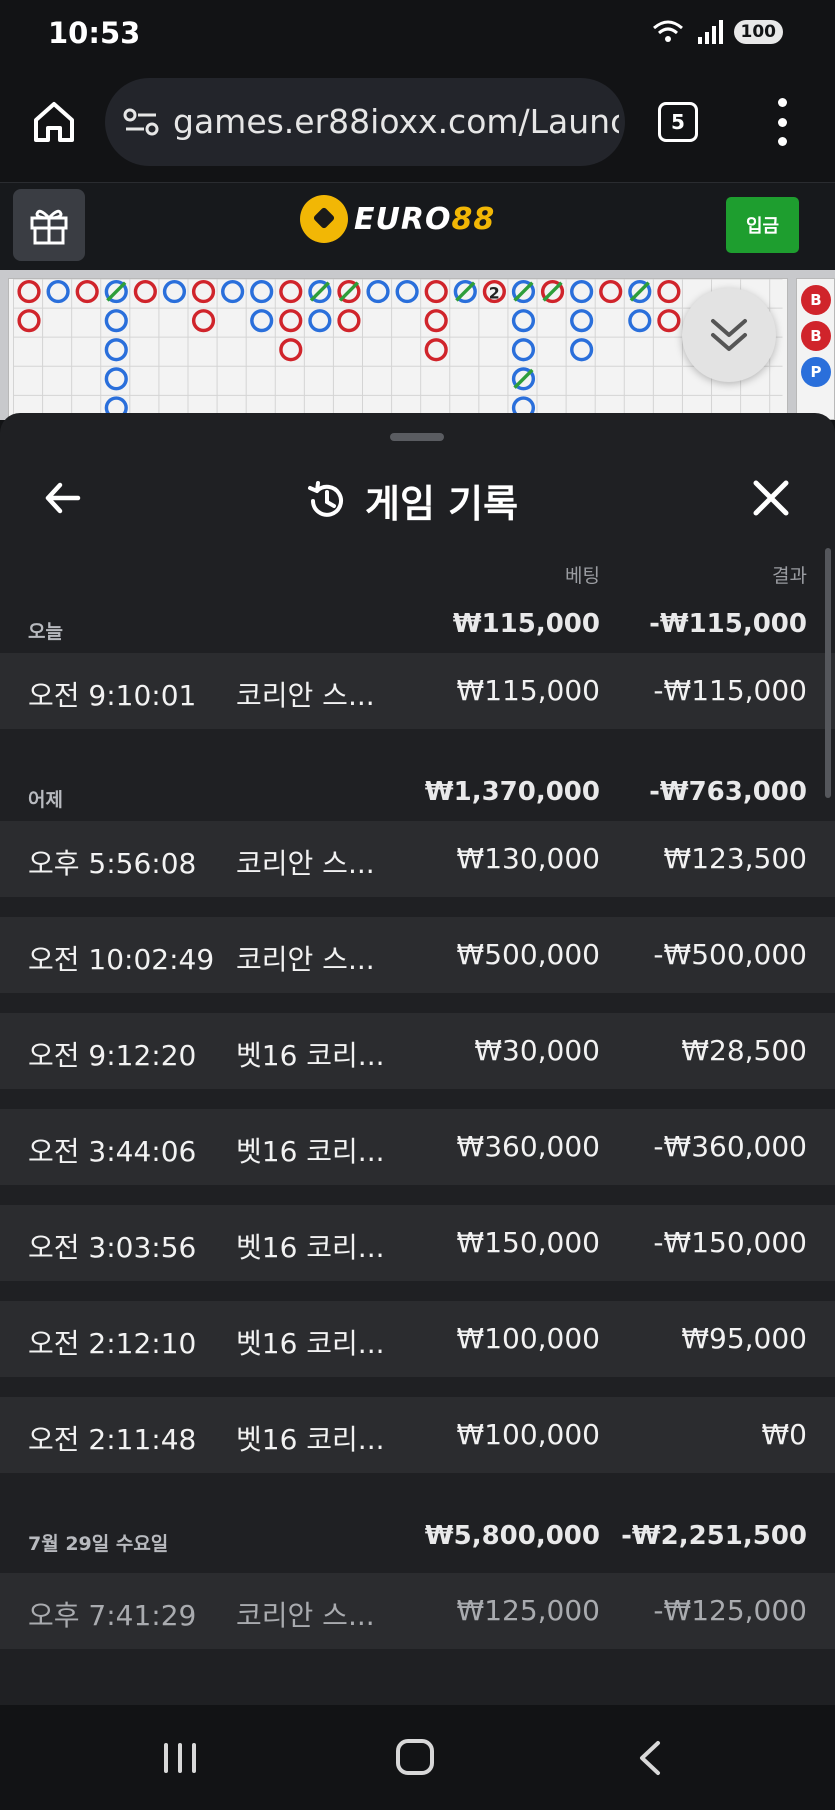 Image resolution: width=835 pixels, height=1810 pixels. I want to click on day-result-total: -₩763,000, so click(728, 792).